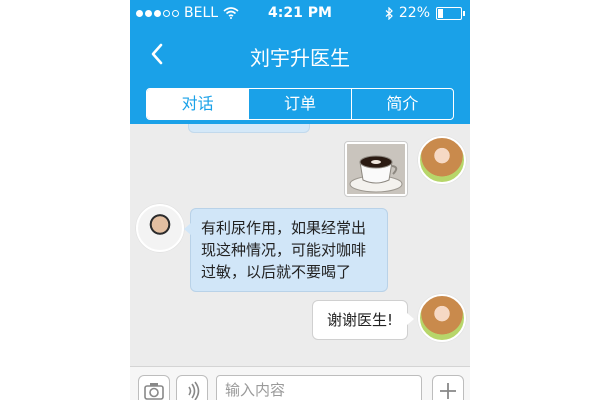  I want to click on image-message, so click(376, 169).